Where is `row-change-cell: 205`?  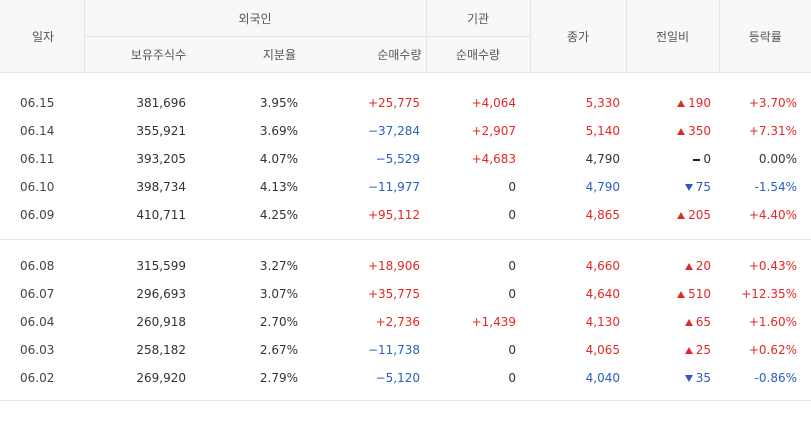
row-change-cell: 205 is located at coordinates (672, 215).